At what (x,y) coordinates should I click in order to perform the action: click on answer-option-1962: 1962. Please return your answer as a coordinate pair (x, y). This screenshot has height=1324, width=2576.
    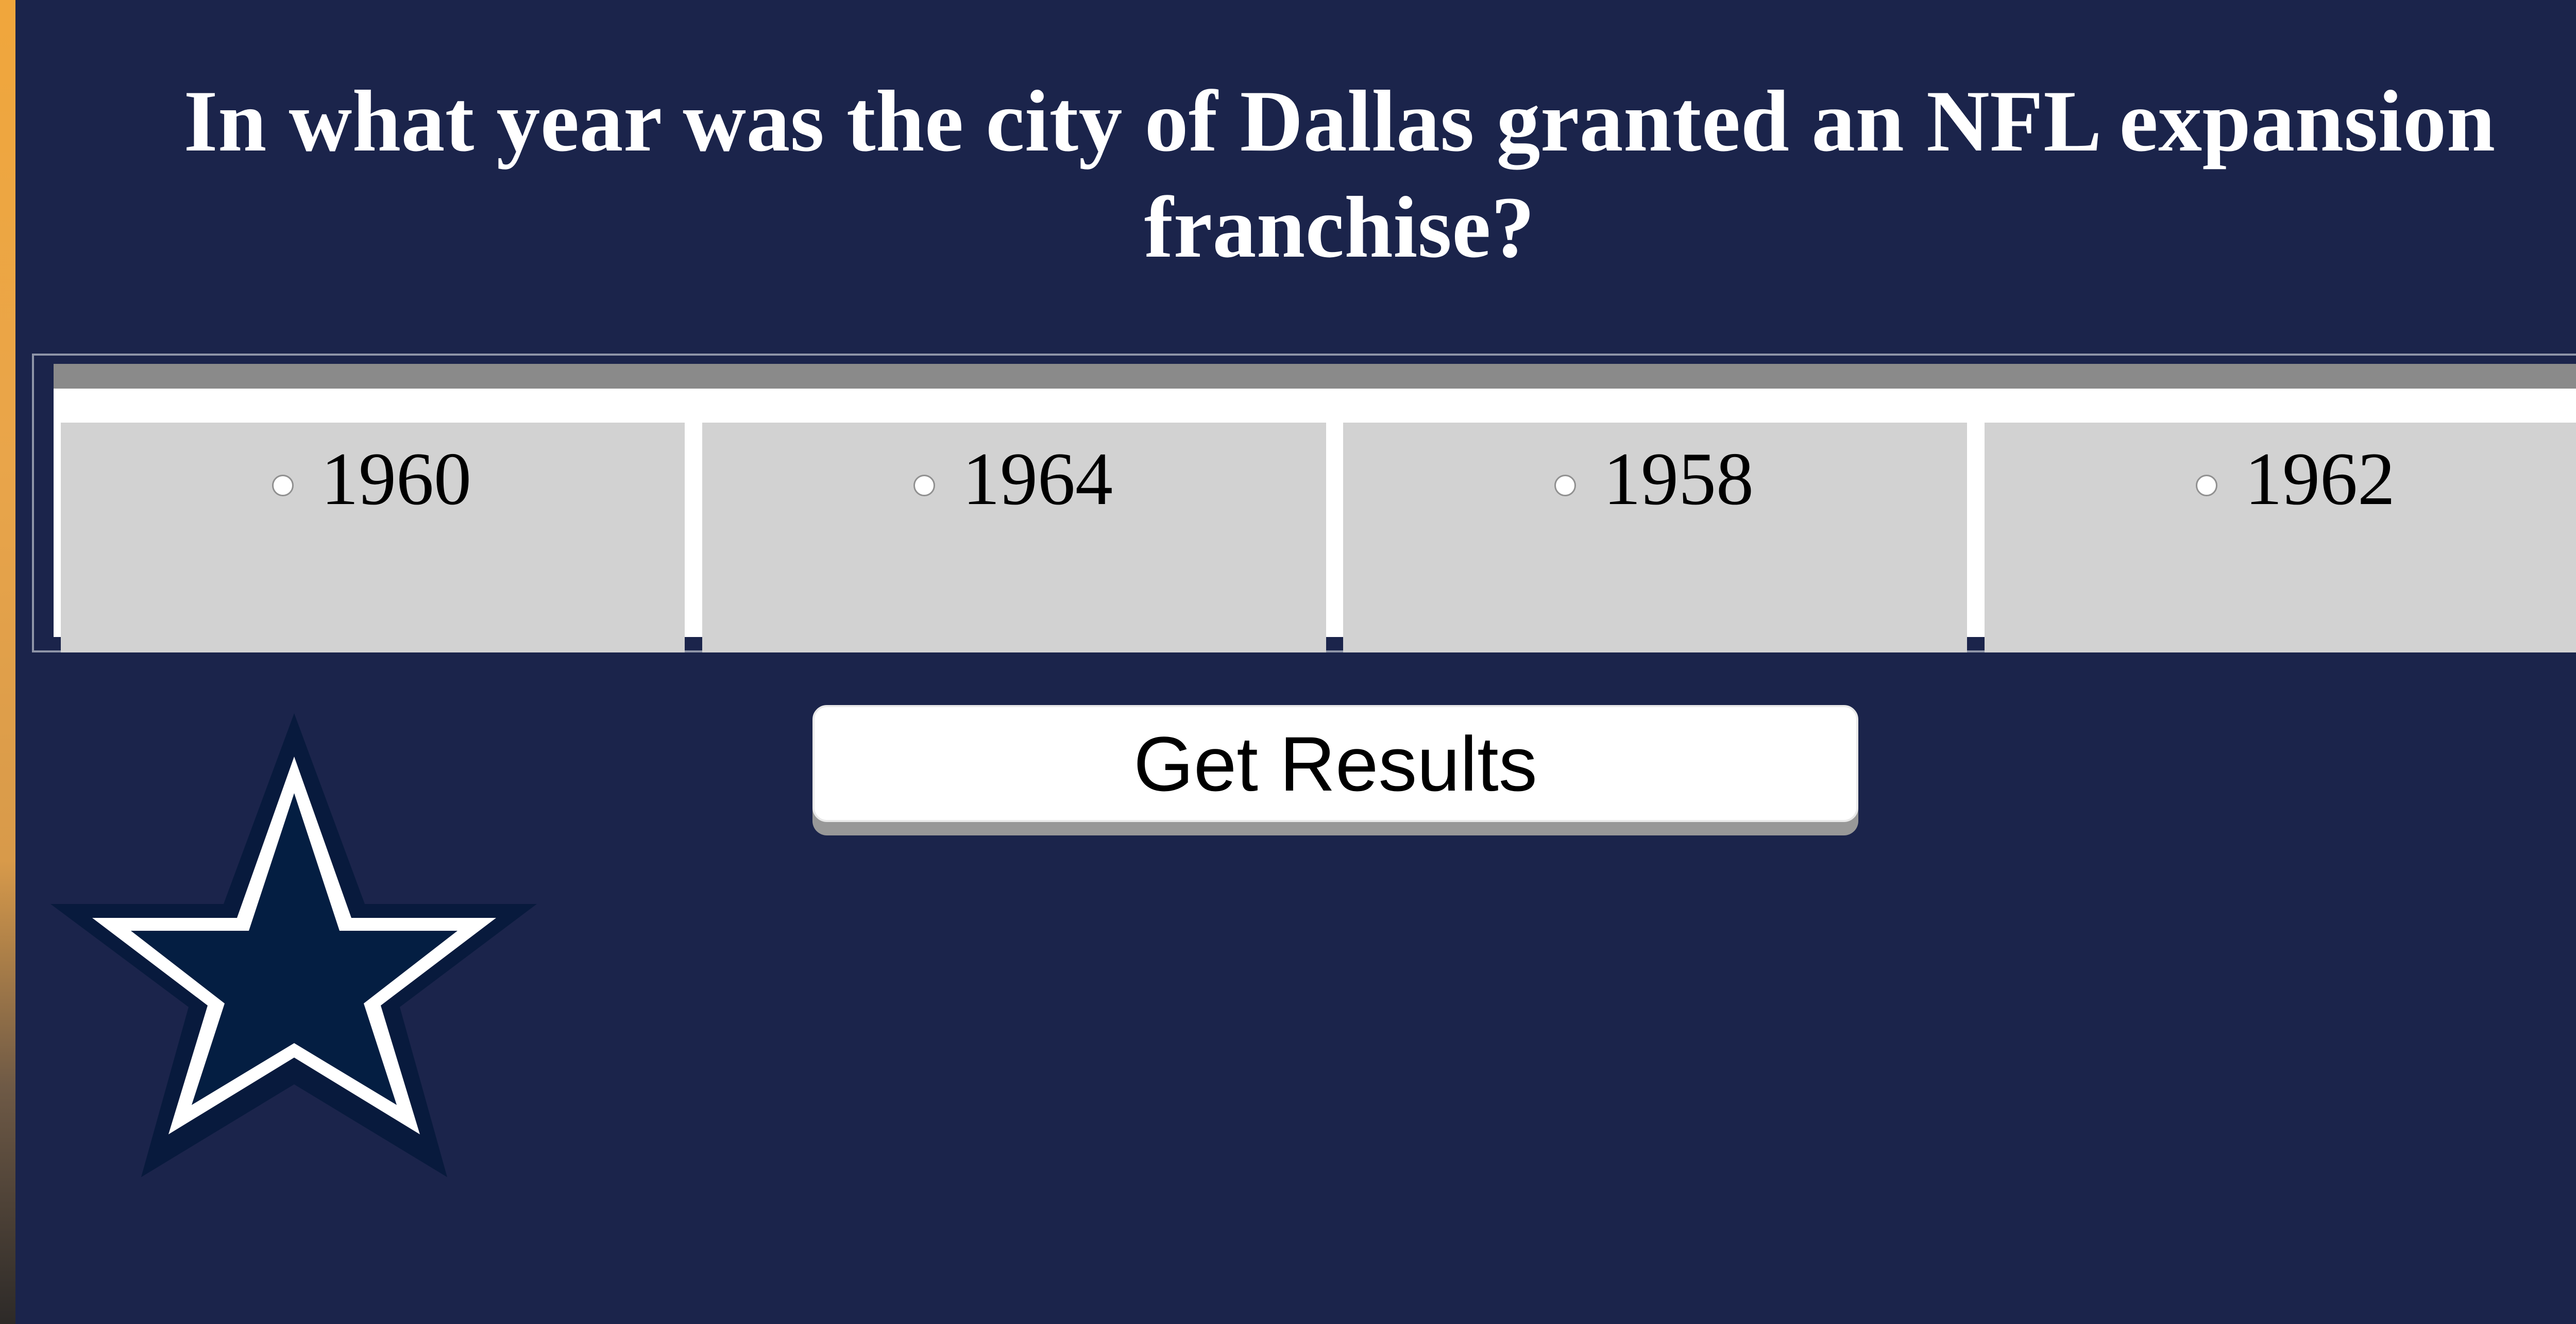
    Looking at the image, I should click on (2280, 537).